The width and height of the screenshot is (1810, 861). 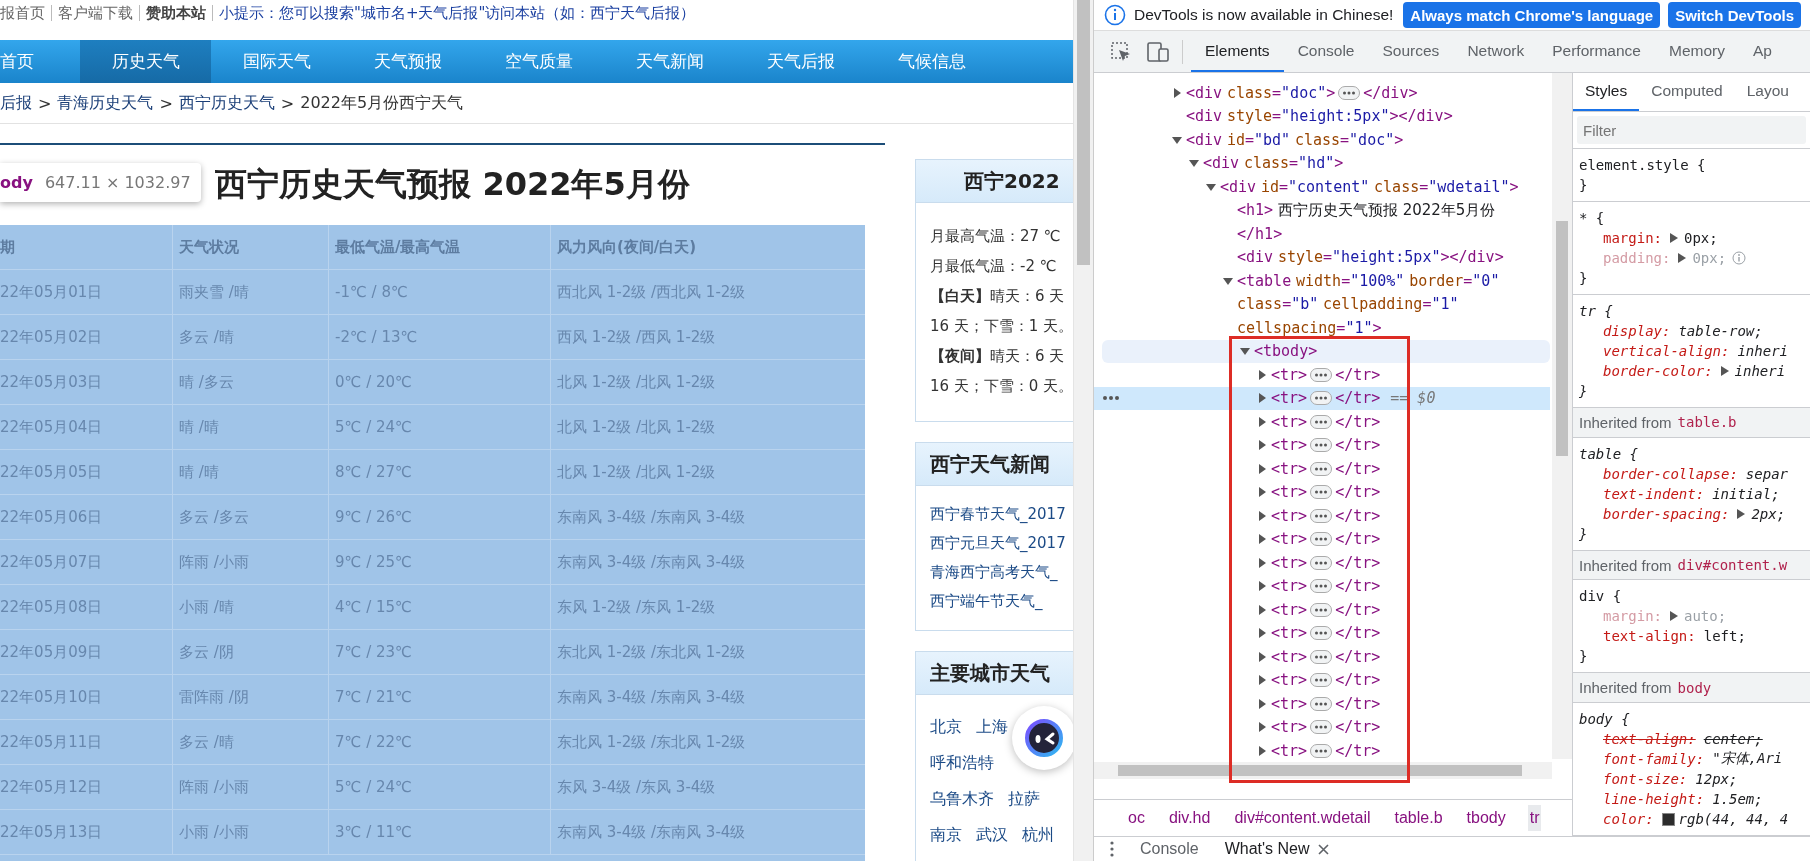 I want to click on page-scrollbar, so click(x=1083, y=430).